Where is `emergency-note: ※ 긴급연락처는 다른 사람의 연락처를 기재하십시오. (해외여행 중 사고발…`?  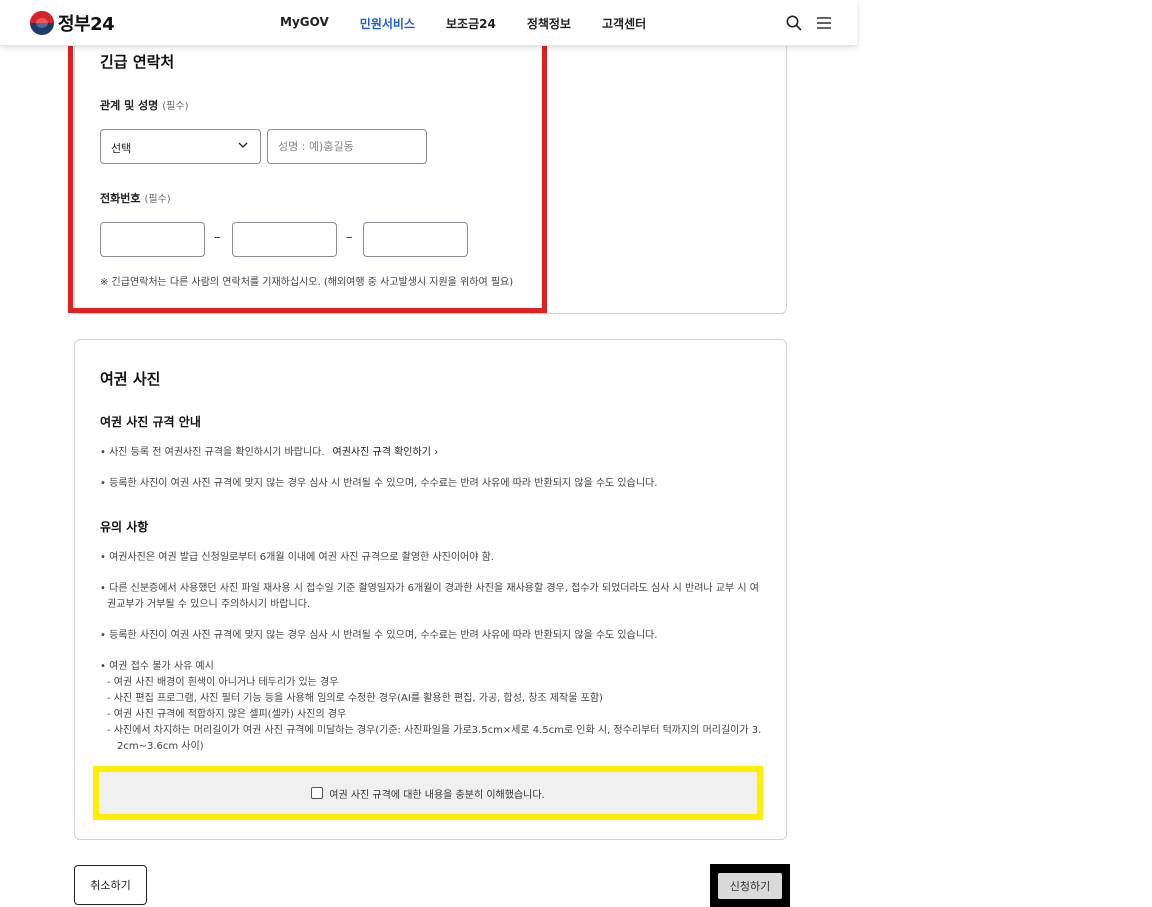 emergency-note: ※ 긴급연락처는 다른 사람의 연락처를 기재하십시오. (해외여행 중 사고발… is located at coordinates (307, 282).